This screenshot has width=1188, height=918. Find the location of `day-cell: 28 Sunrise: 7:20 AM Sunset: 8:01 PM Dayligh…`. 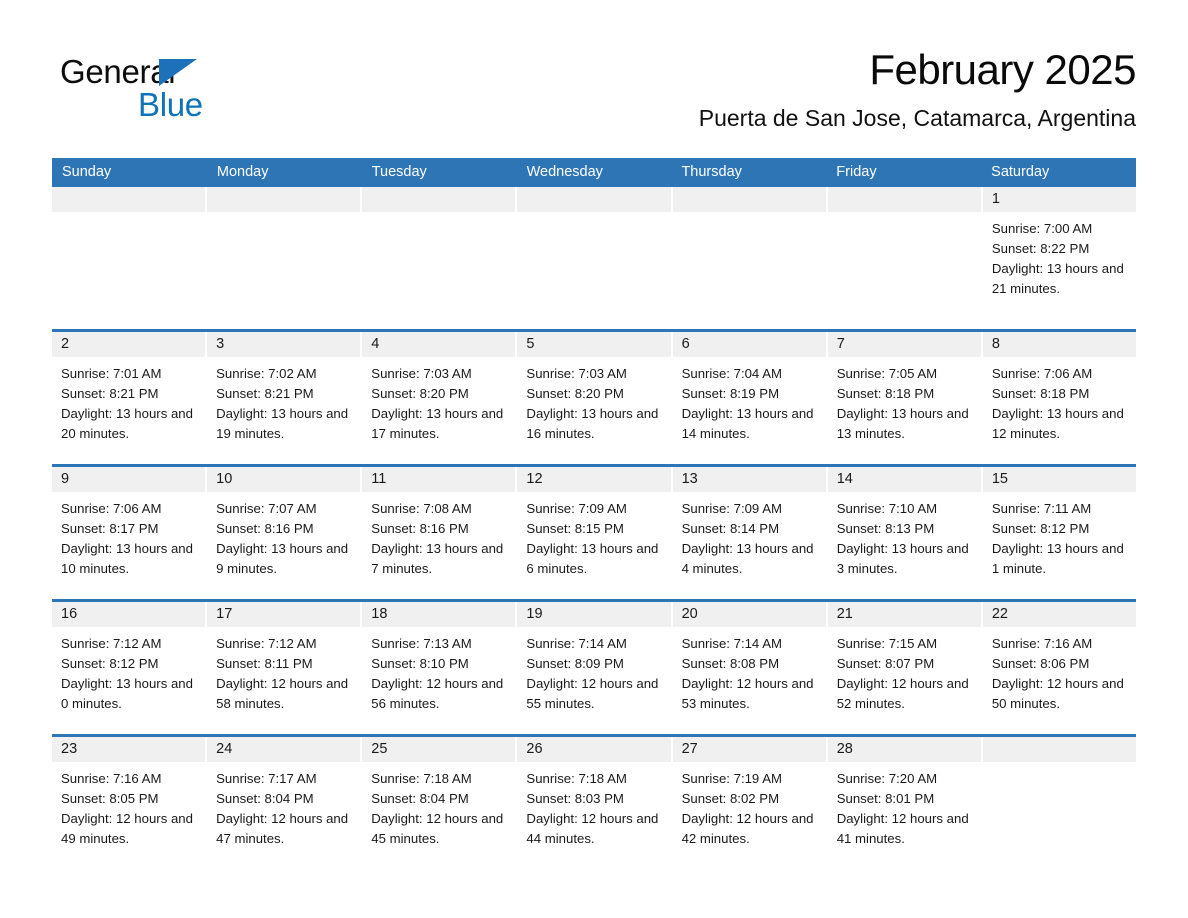

day-cell: 28 Sunrise: 7:20 AM Sunset: 8:01 PM Dayligh… is located at coordinates (904, 800).